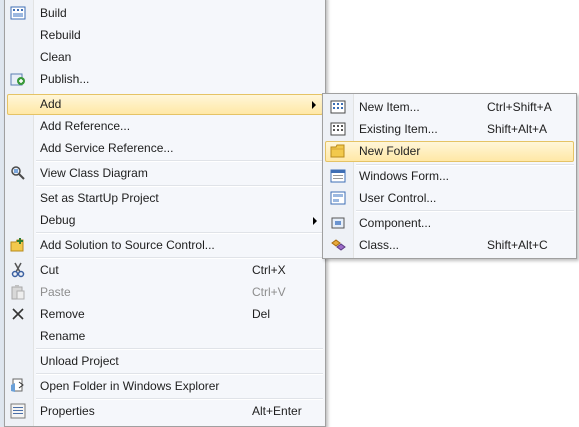 The height and width of the screenshot is (427, 579). Describe the element at coordinates (165, 173) in the screenshot. I see `menu-item-view-class-diagram: View Class Diagram` at that location.